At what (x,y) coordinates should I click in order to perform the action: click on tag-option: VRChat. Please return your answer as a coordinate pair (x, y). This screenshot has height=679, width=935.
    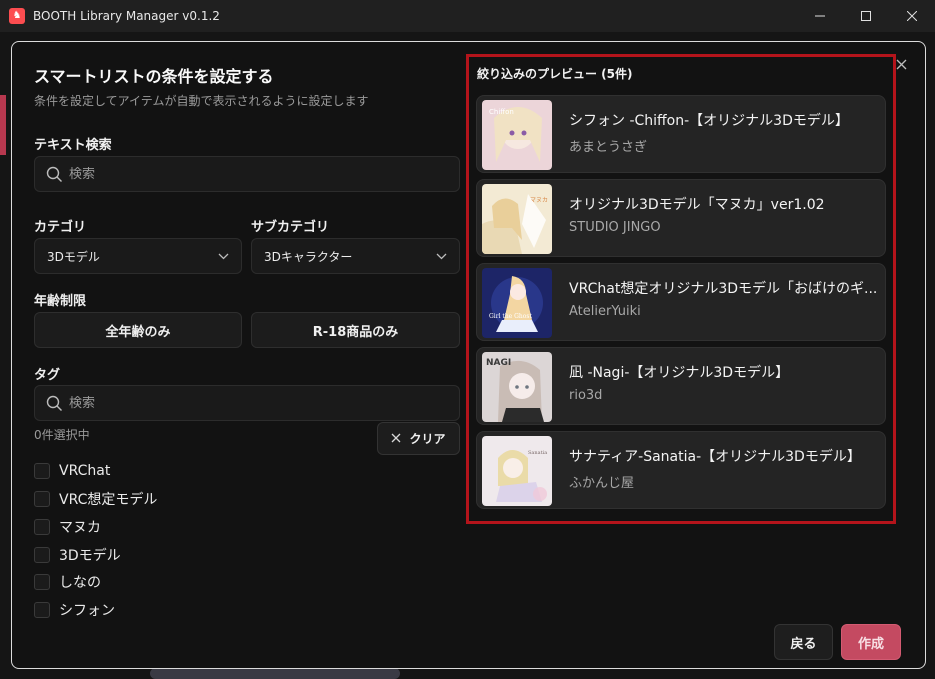
    Looking at the image, I should click on (72, 471).